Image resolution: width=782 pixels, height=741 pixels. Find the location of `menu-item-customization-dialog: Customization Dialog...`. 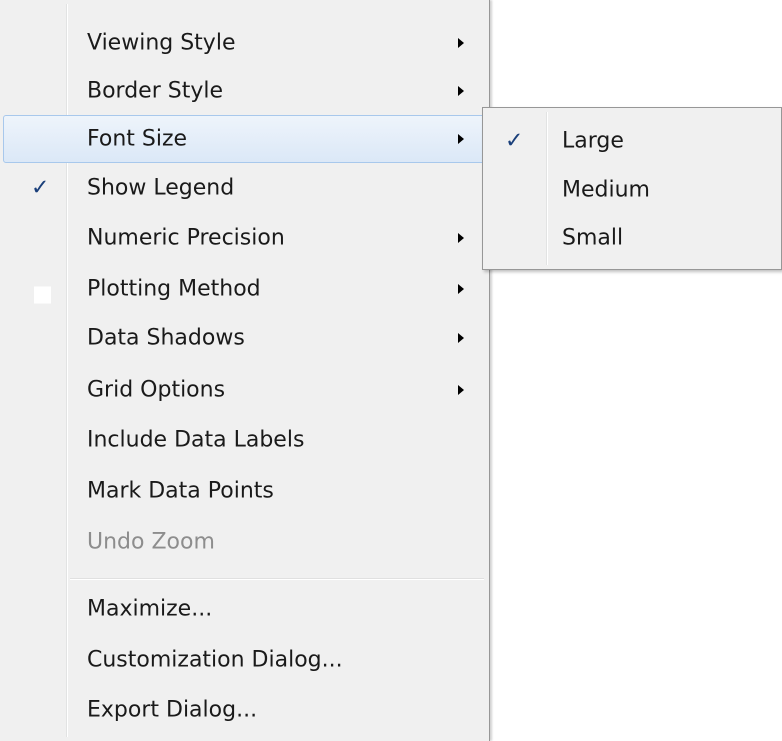

menu-item-customization-dialog: Customization Dialog... is located at coordinates (245, 660).